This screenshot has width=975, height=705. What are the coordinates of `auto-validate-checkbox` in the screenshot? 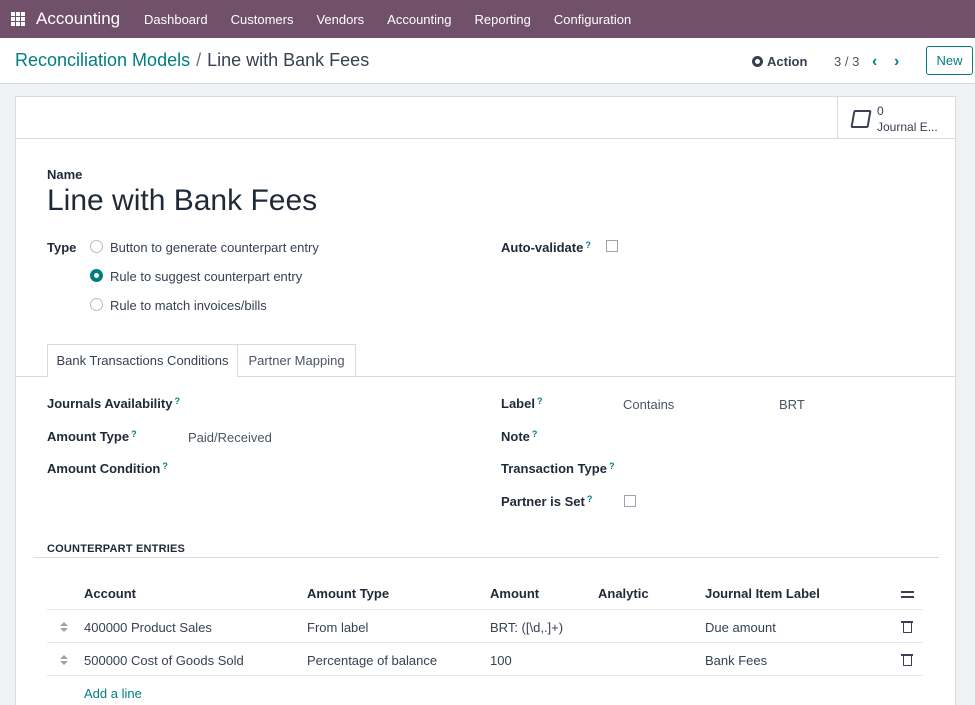 It's located at (612, 246).